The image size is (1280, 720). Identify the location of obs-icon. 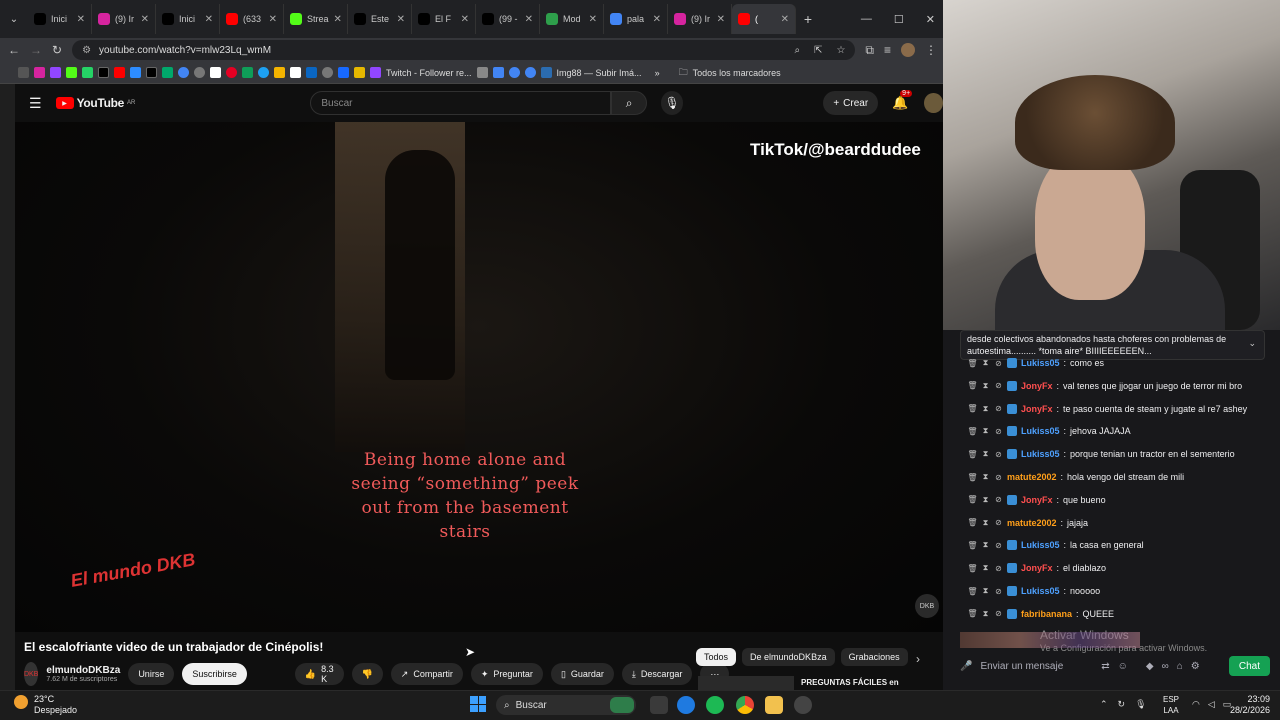
(803, 705).